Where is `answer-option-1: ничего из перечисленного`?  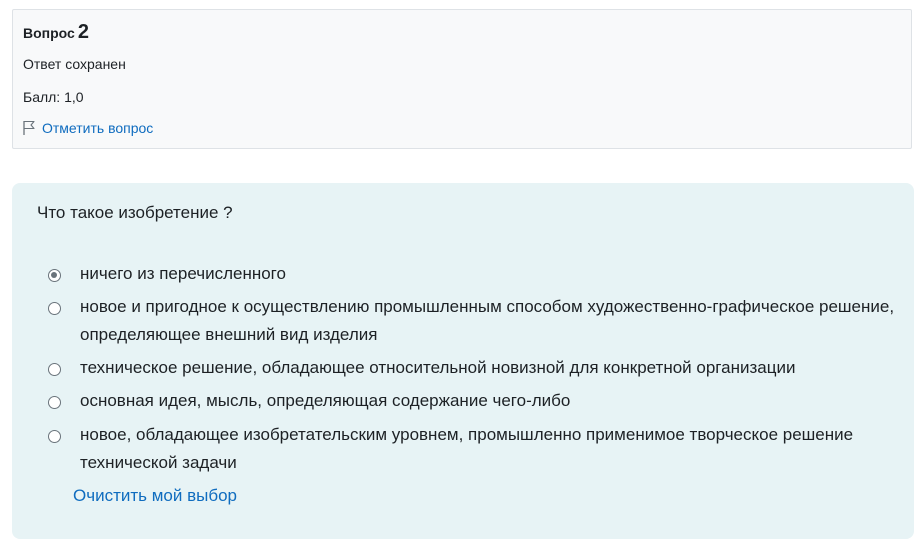
answer-option-1: ничего из перечисленного is located at coordinates (474, 276).